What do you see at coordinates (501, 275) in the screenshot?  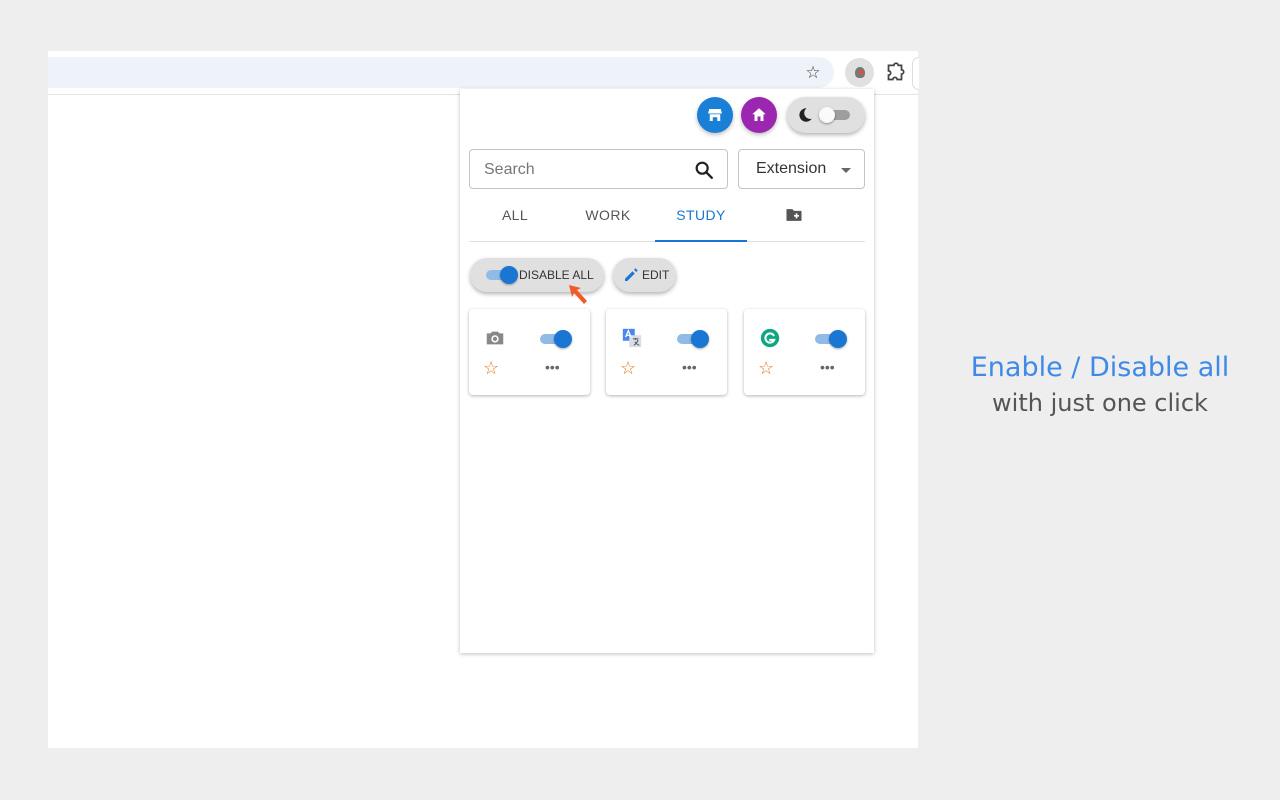 I see `disable-all-toggle` at bounding box center [501, 275].